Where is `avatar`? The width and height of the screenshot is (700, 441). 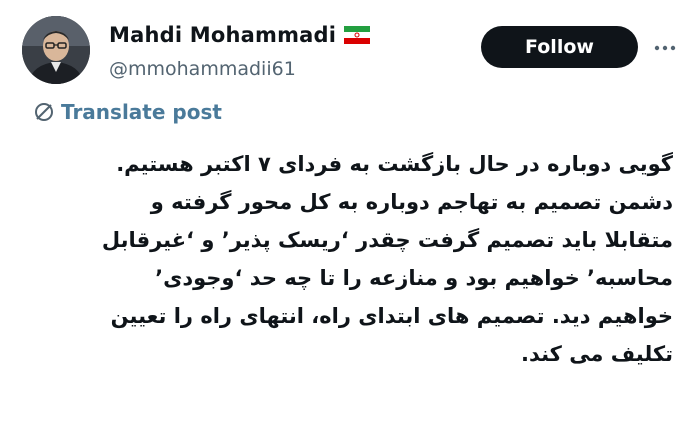 avatar is located at coordinates (56, 50).